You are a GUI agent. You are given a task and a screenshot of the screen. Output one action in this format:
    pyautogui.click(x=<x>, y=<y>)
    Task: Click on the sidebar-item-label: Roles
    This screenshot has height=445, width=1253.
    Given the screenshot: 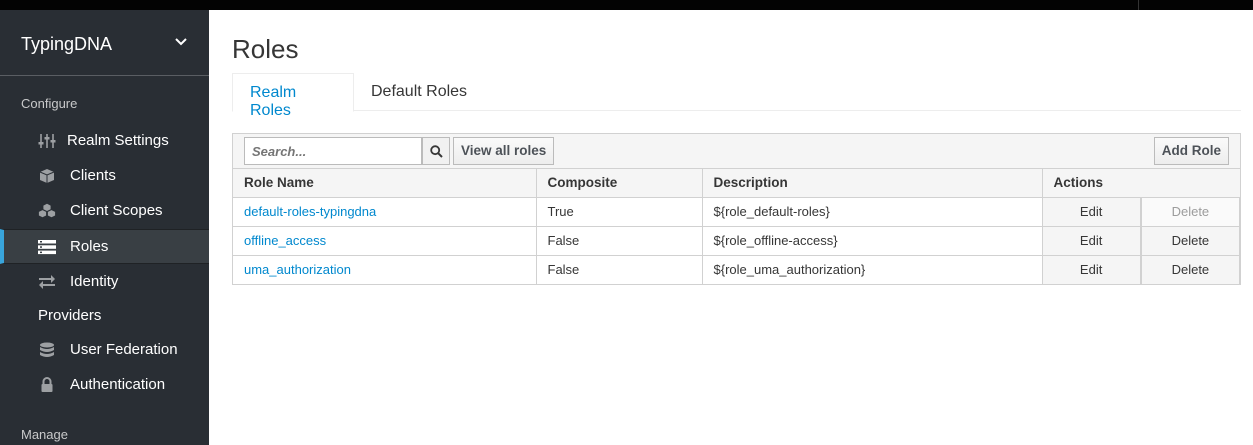 What is the action you would take?
    pyautogui.click(x=89, y=246)
    